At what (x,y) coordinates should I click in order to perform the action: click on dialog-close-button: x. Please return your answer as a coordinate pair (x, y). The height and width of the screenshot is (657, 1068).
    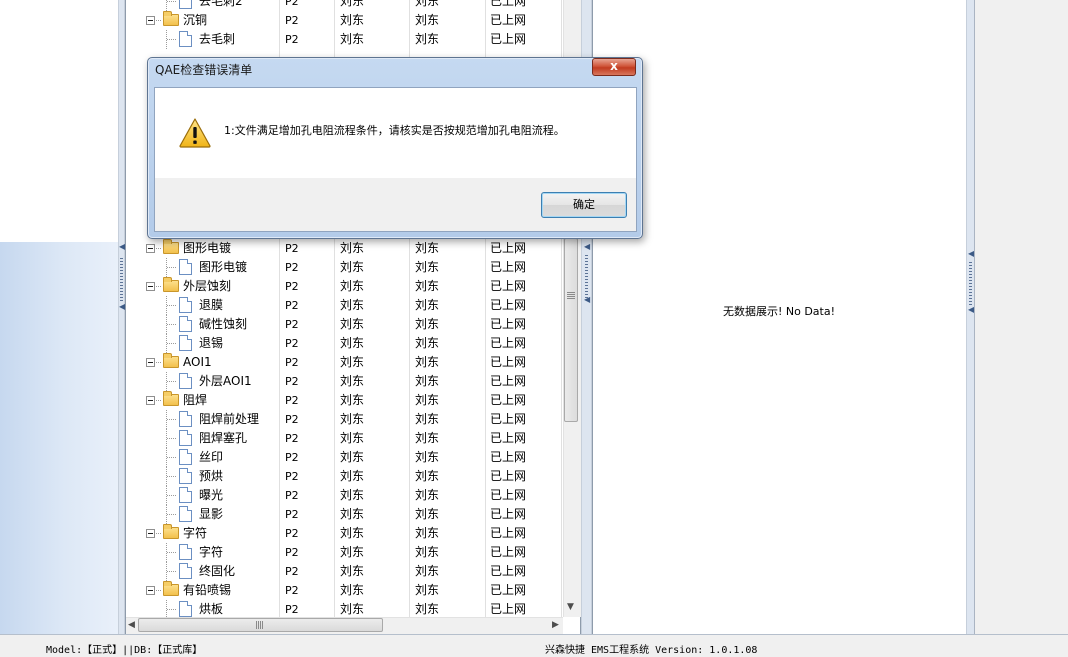
    Looking at the image, I should click on (614, 67).